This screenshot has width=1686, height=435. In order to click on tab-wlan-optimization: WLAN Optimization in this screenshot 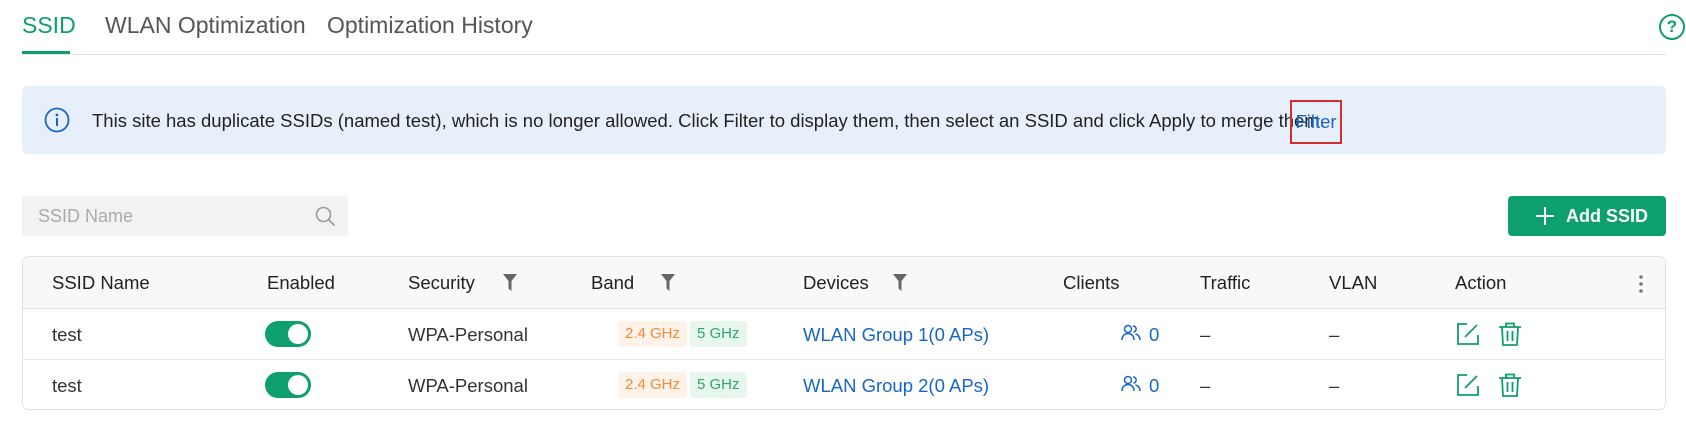, I will do `click(205, 25)`.